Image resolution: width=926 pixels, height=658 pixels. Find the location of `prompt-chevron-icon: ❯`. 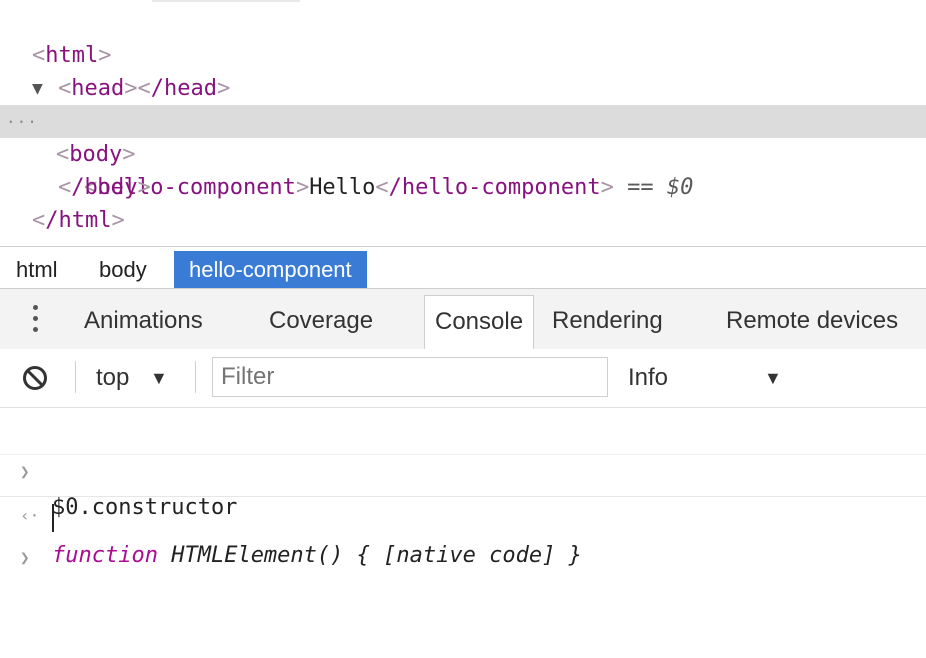

prompt-chevron-icon: ❯ is located at coordinates (25, 557).